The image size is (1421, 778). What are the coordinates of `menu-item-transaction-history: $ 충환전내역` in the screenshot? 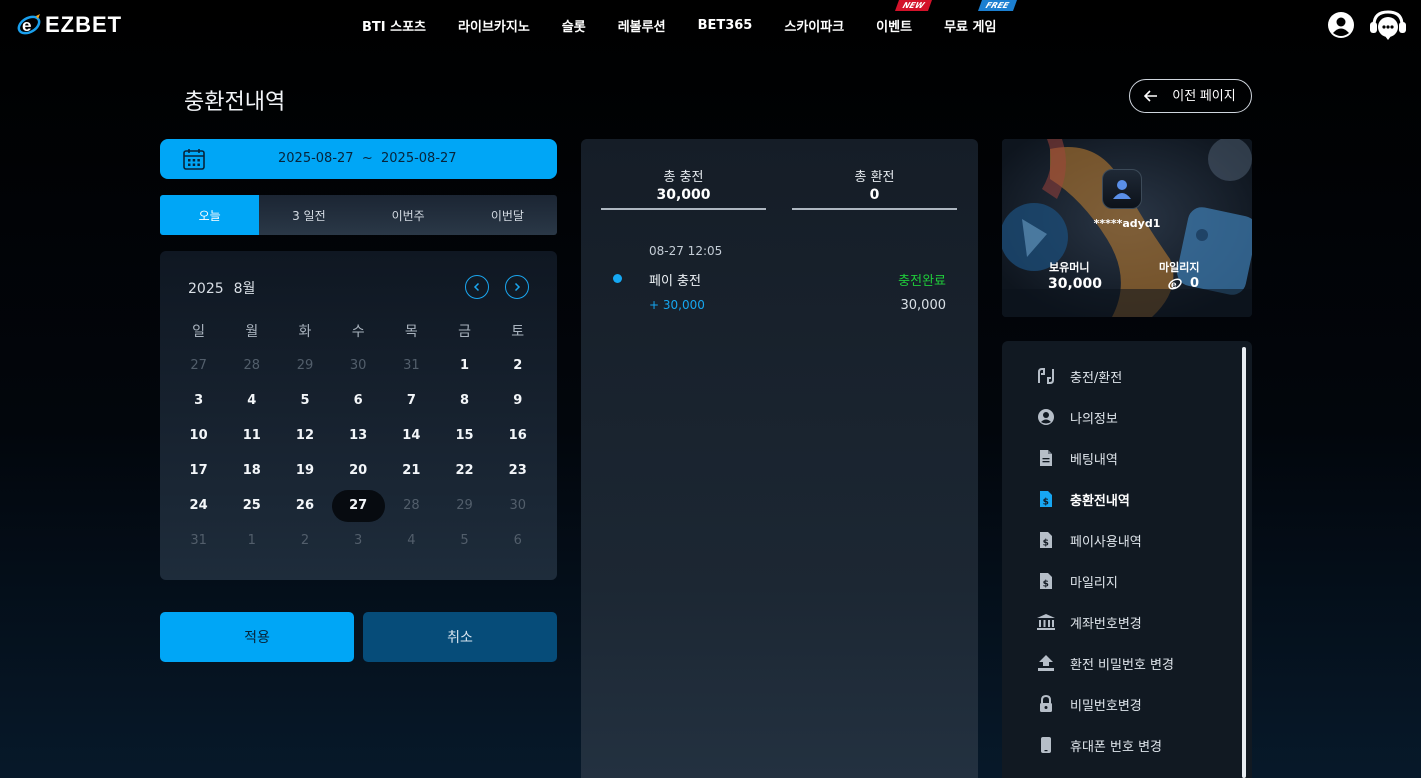 It's located at (1083, 499).